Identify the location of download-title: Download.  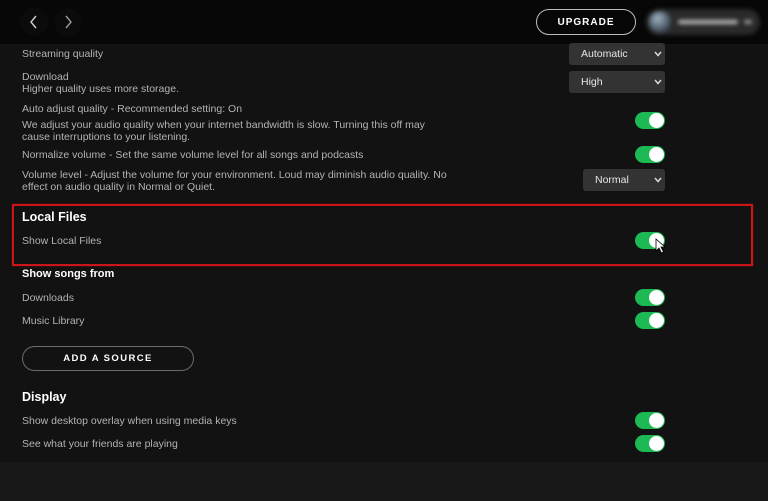
(45, 77).